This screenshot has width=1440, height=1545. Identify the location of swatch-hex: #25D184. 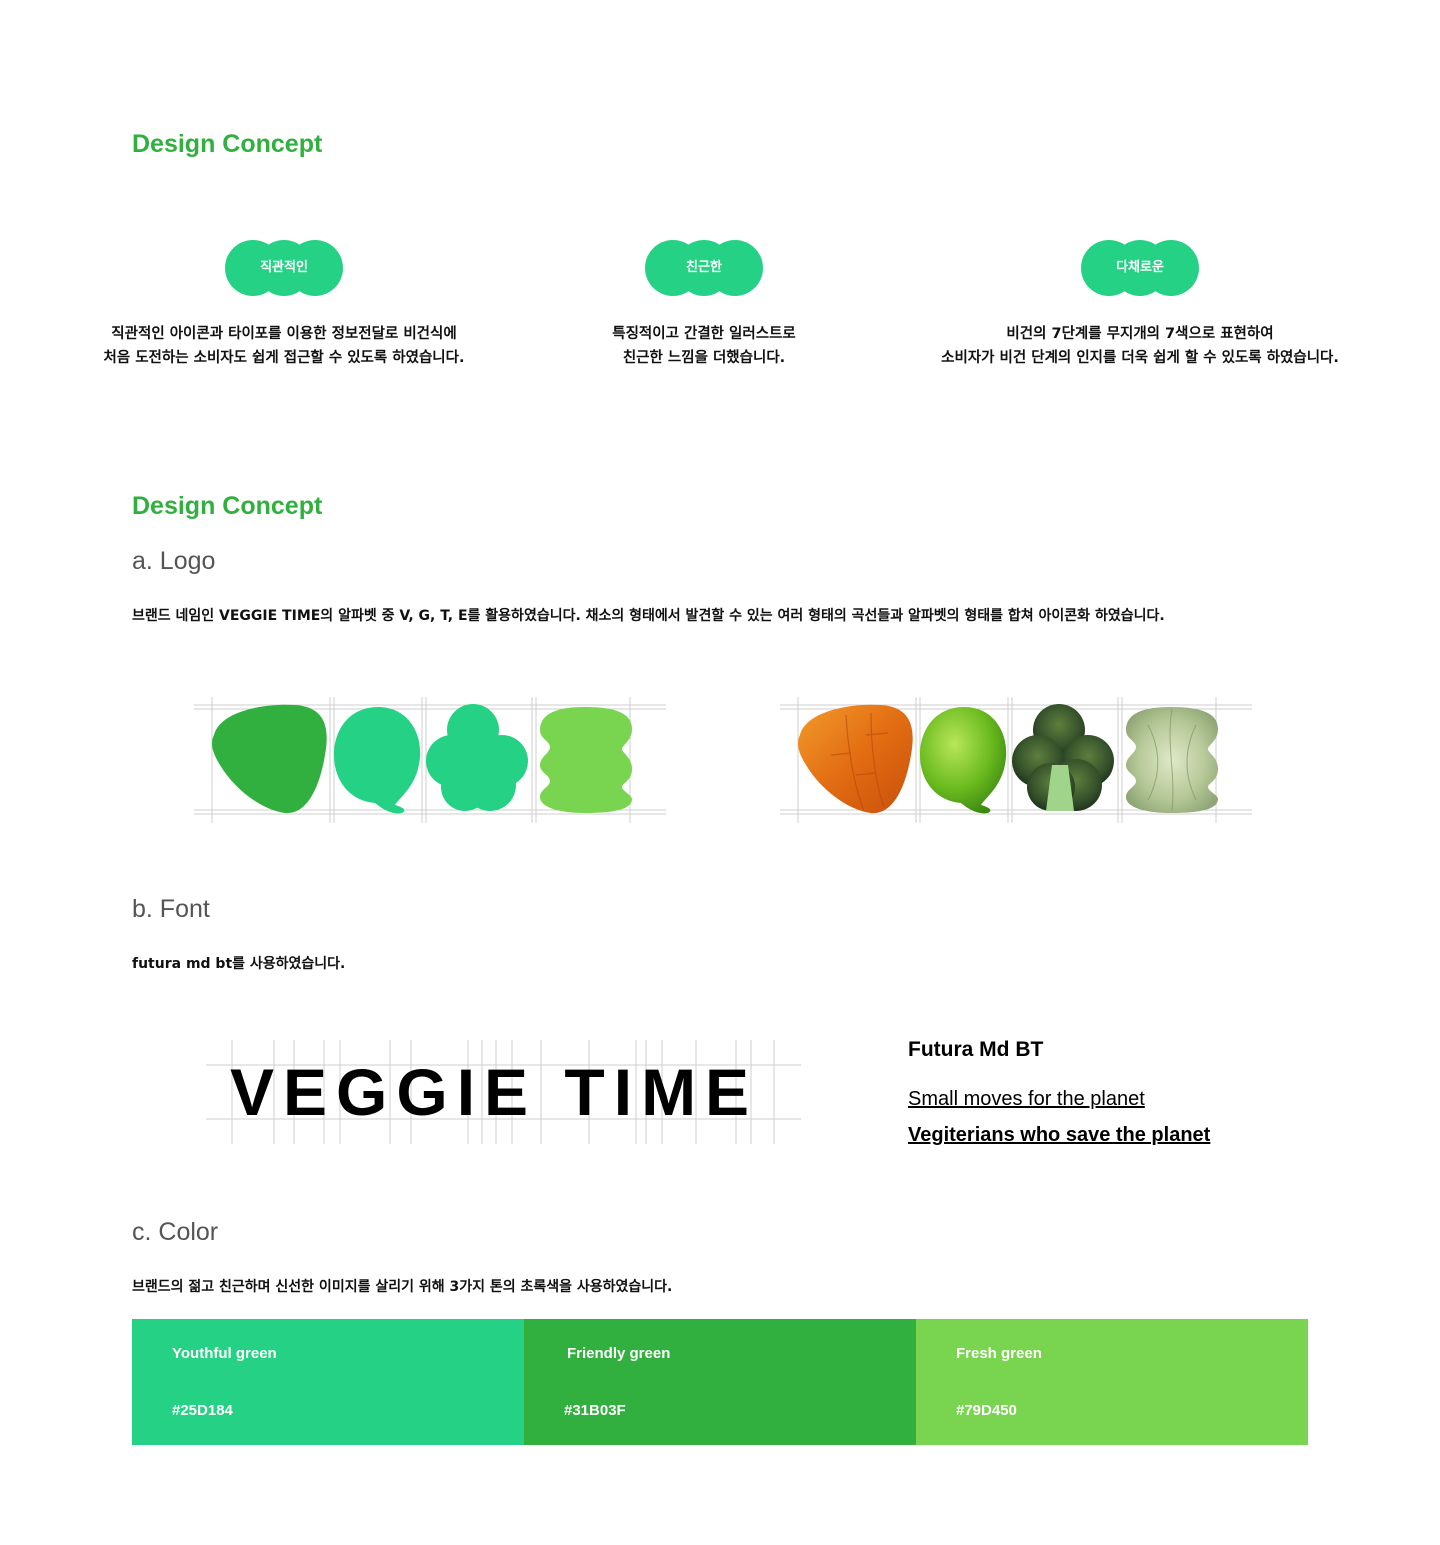
(202, 1410).